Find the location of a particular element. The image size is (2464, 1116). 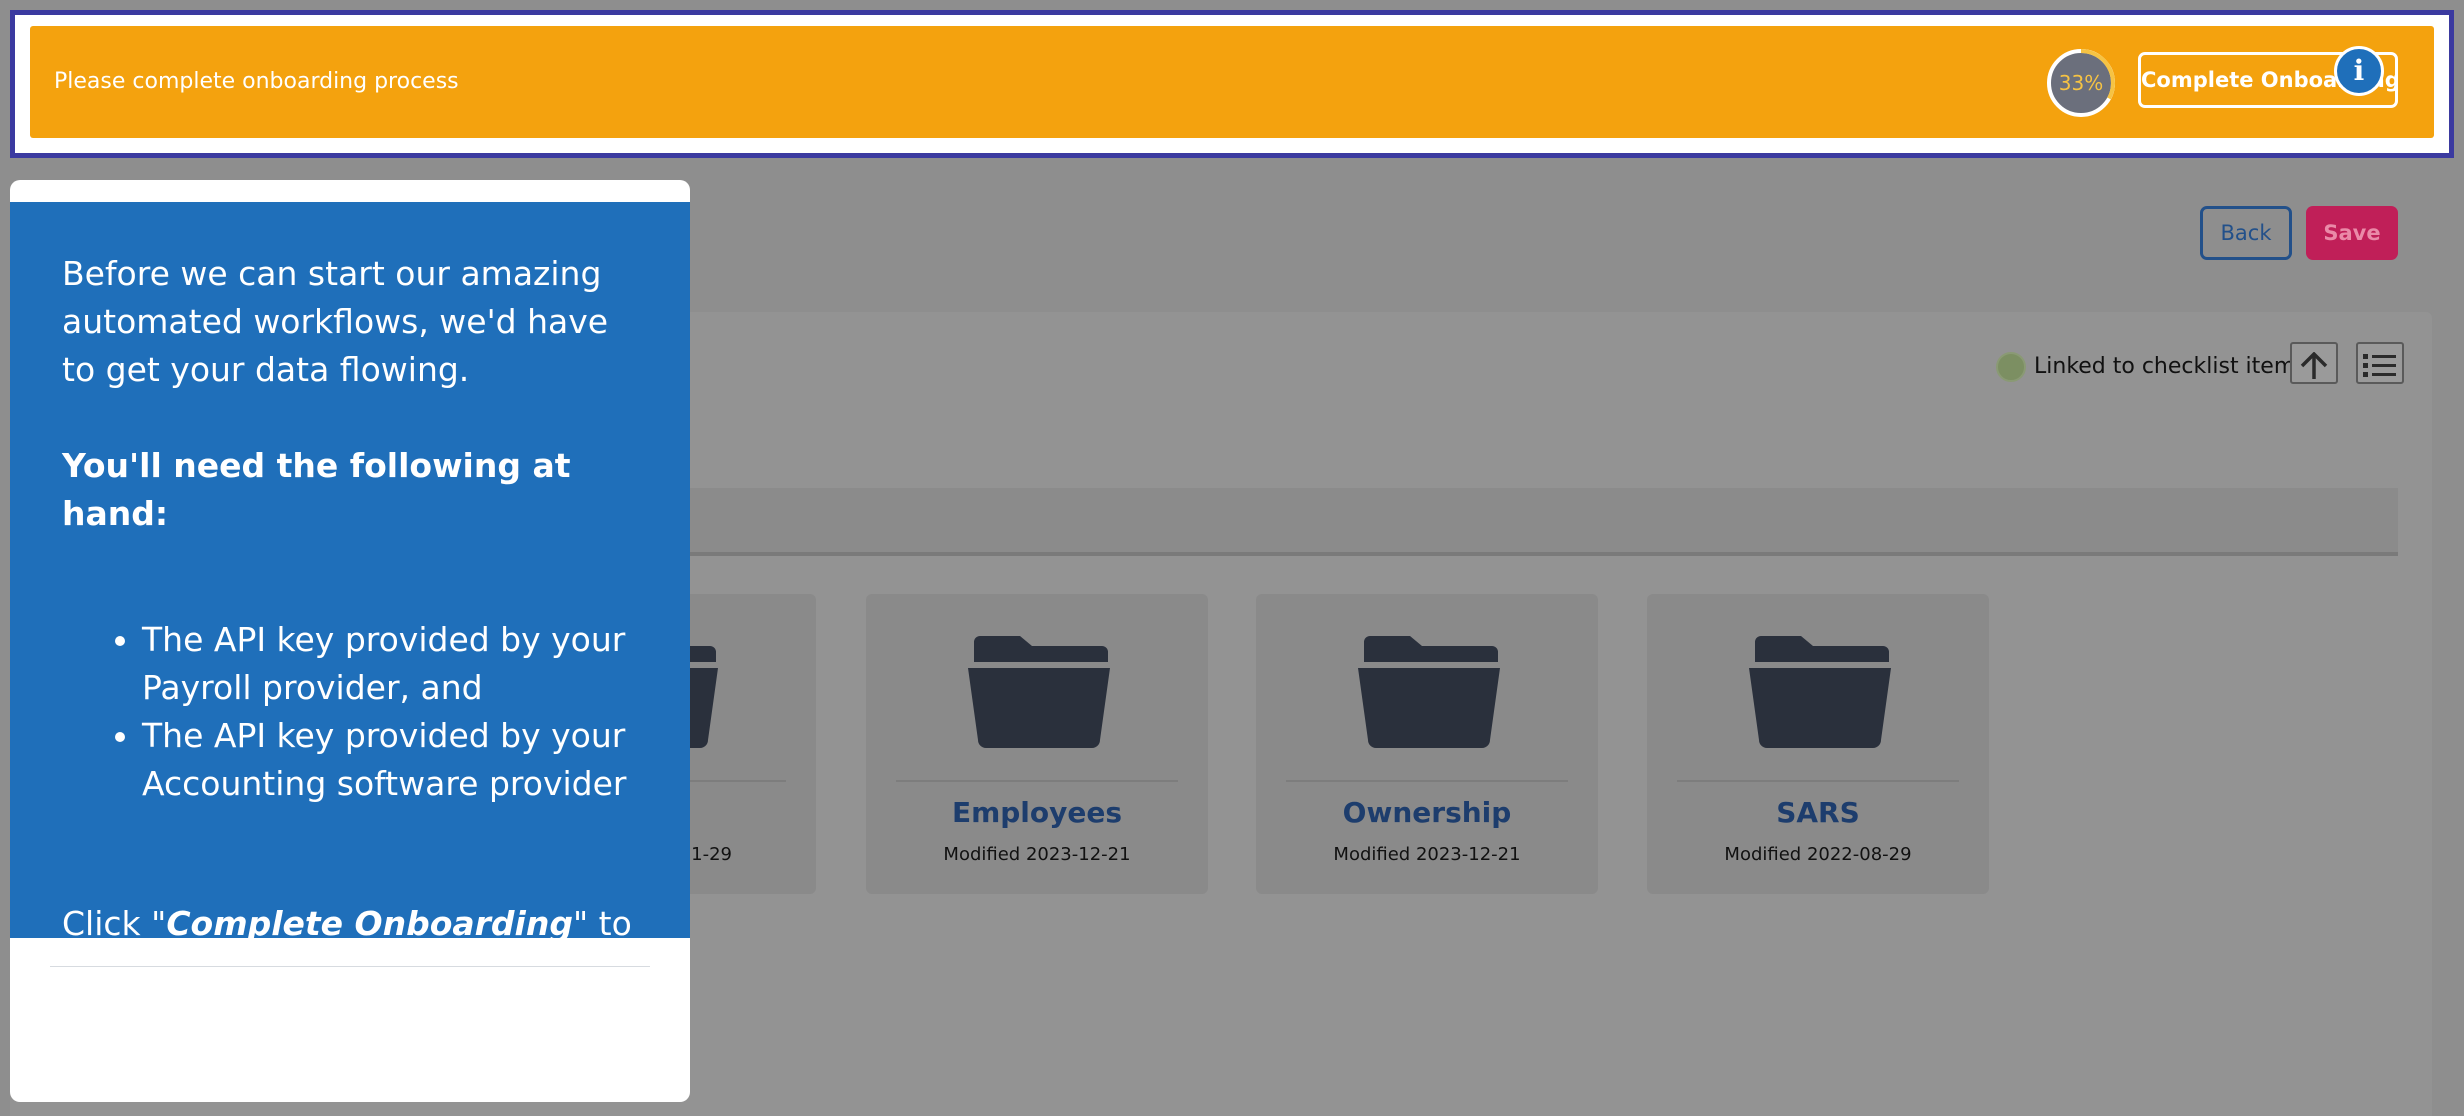

popover-need-heading: You'll need the following at hand: is located at coordinates (316, 489).